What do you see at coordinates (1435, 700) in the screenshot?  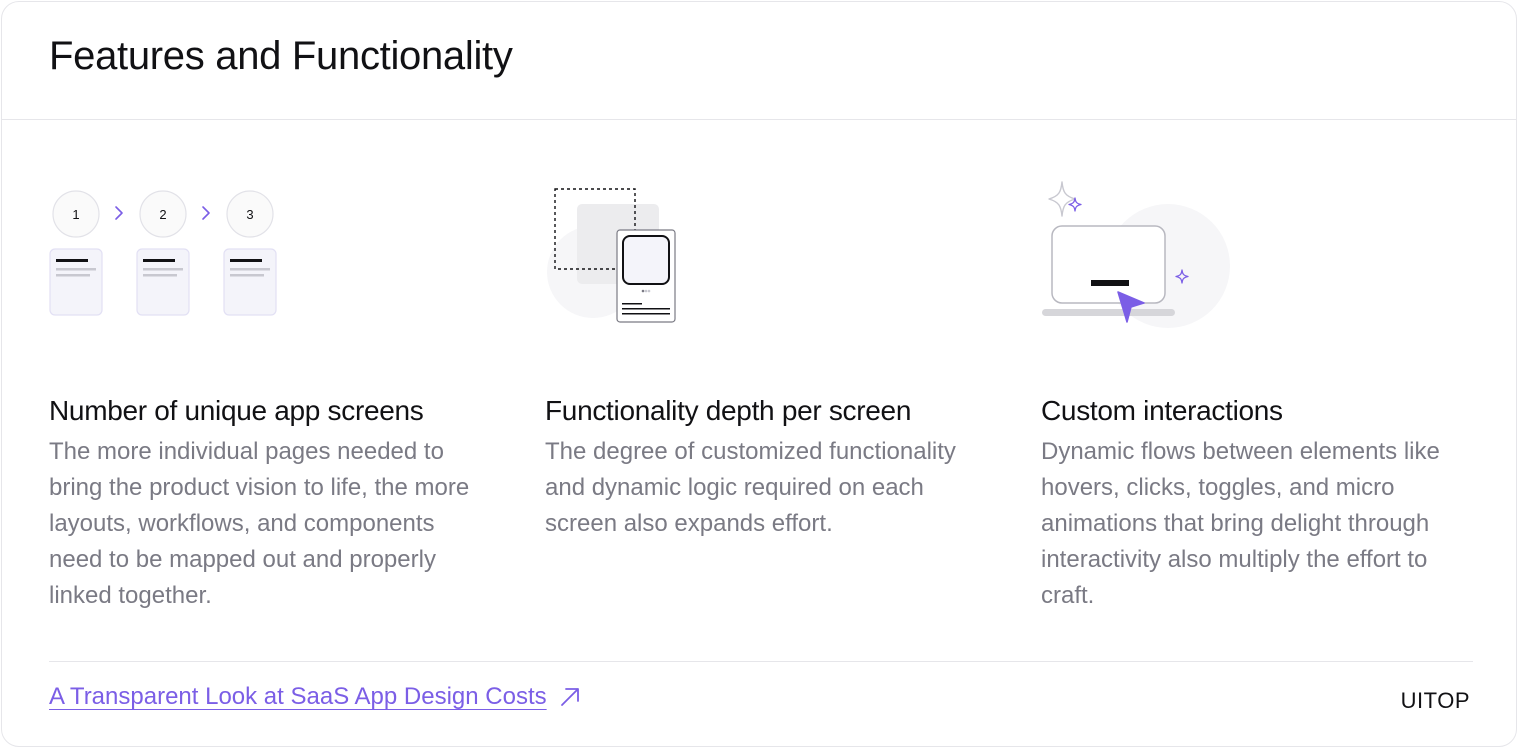 I see `brand-name: UITOP` at bounding box center [1435, 700].